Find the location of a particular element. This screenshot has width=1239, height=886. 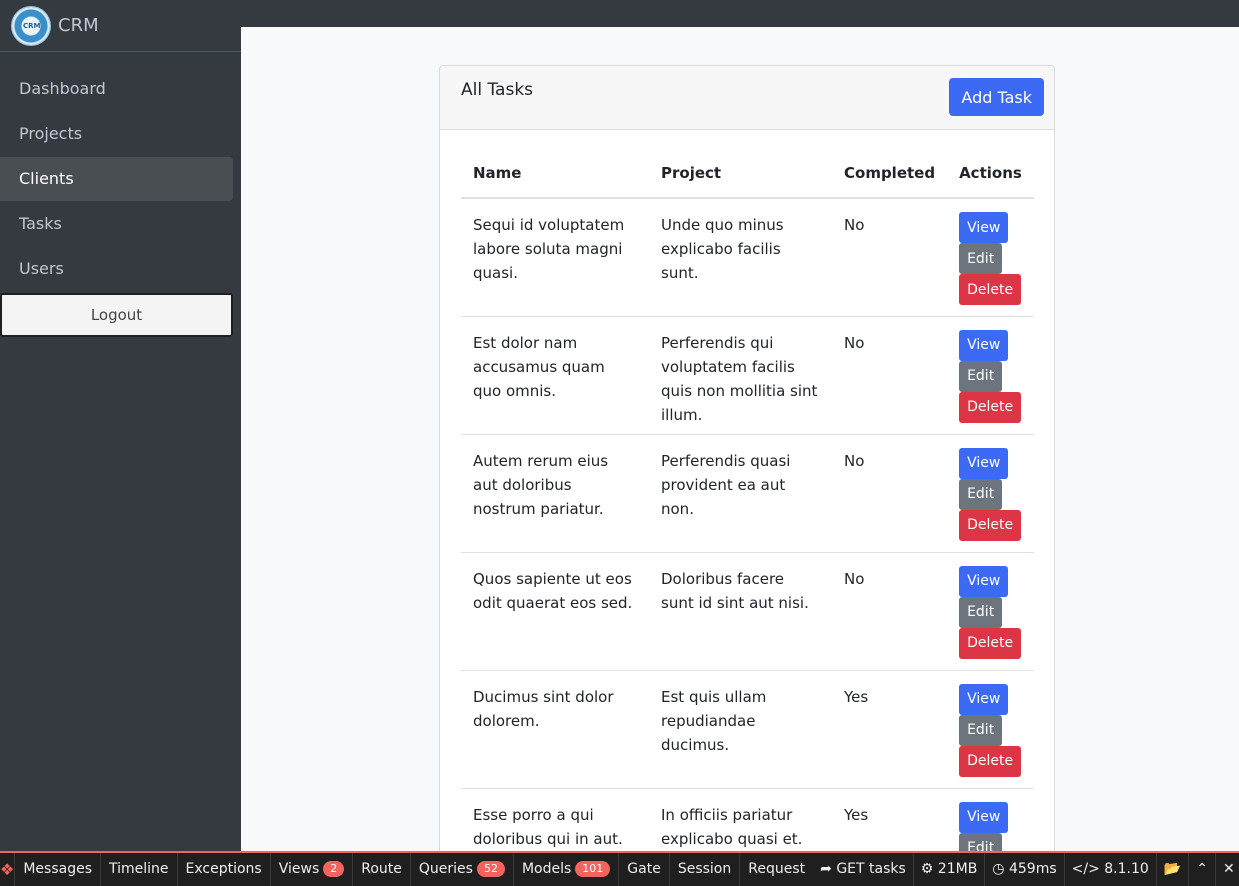

brand-name: CRM is located at coordinates (78, 25).